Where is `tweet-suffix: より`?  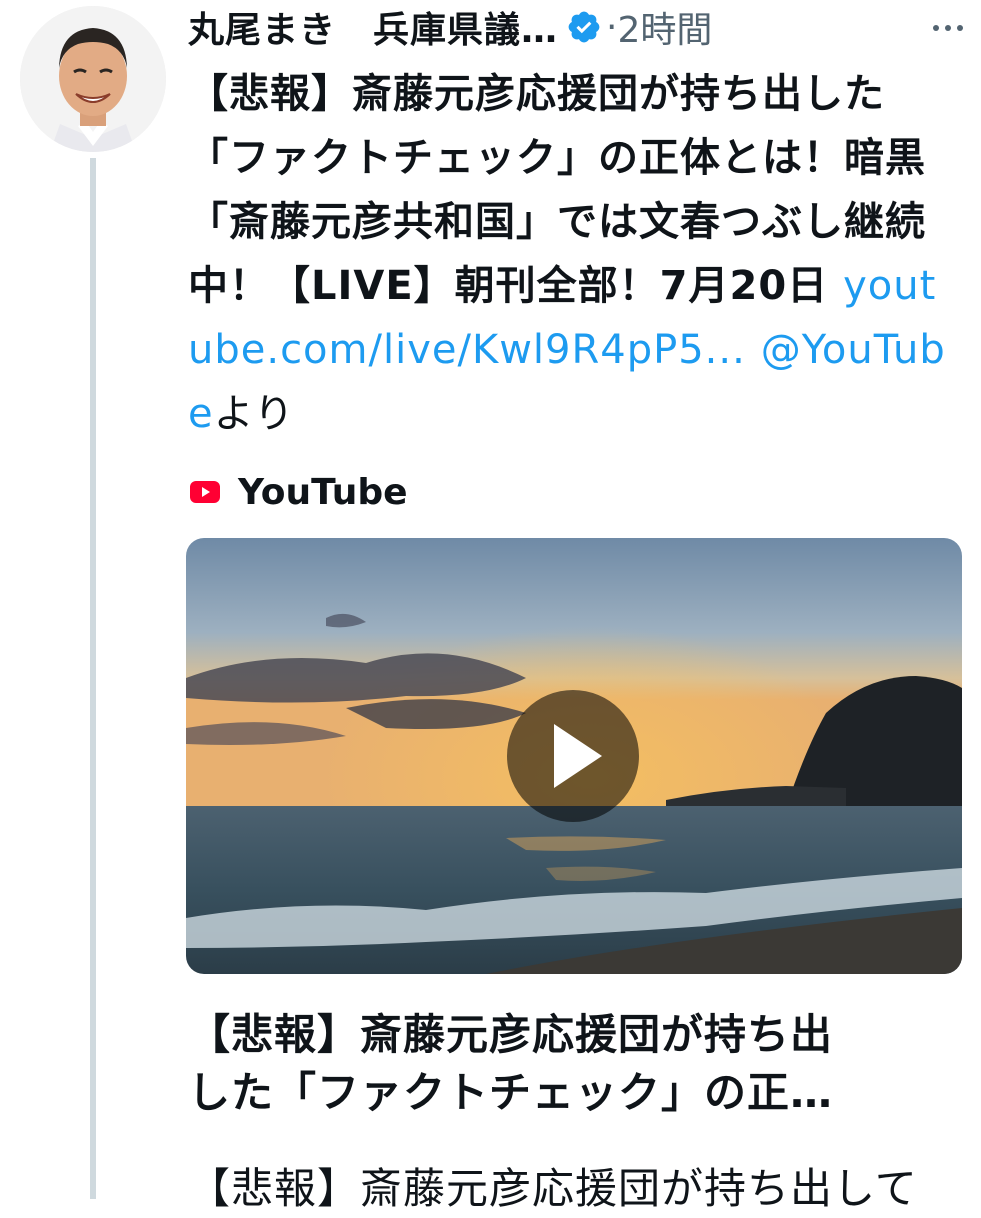
tweet-suffix: より is located at coordinates (254, 414).